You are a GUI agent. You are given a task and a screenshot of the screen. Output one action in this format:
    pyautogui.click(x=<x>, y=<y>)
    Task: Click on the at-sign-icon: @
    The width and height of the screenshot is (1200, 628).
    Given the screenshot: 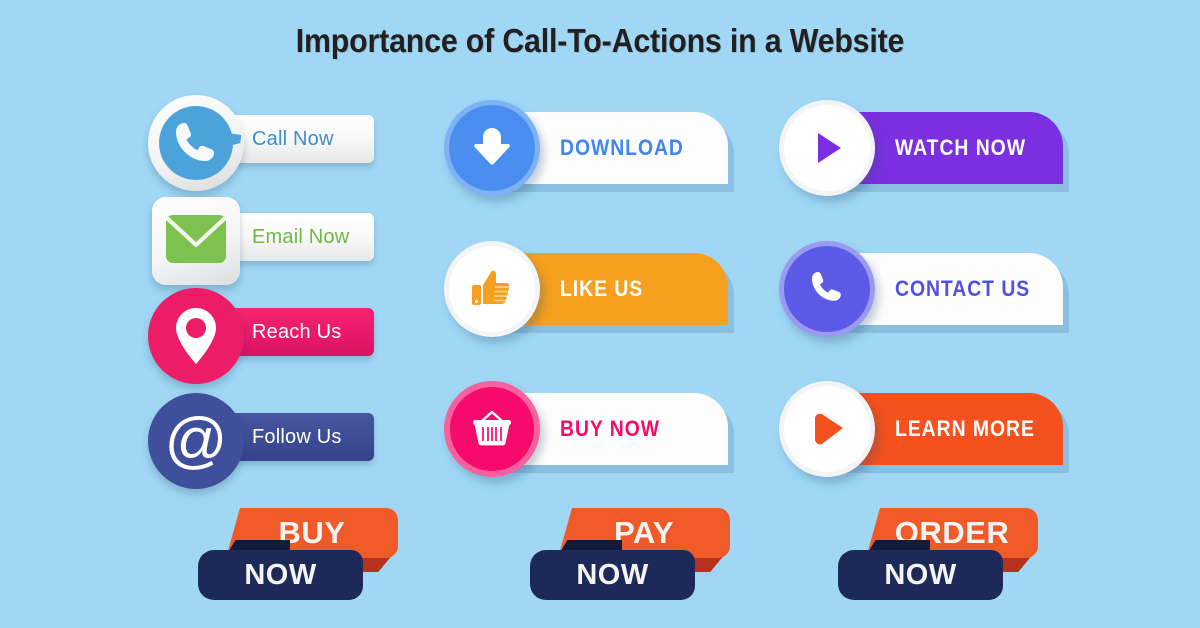 What is the action you would take?
    pyautogui.click(x=196, y=440)
    